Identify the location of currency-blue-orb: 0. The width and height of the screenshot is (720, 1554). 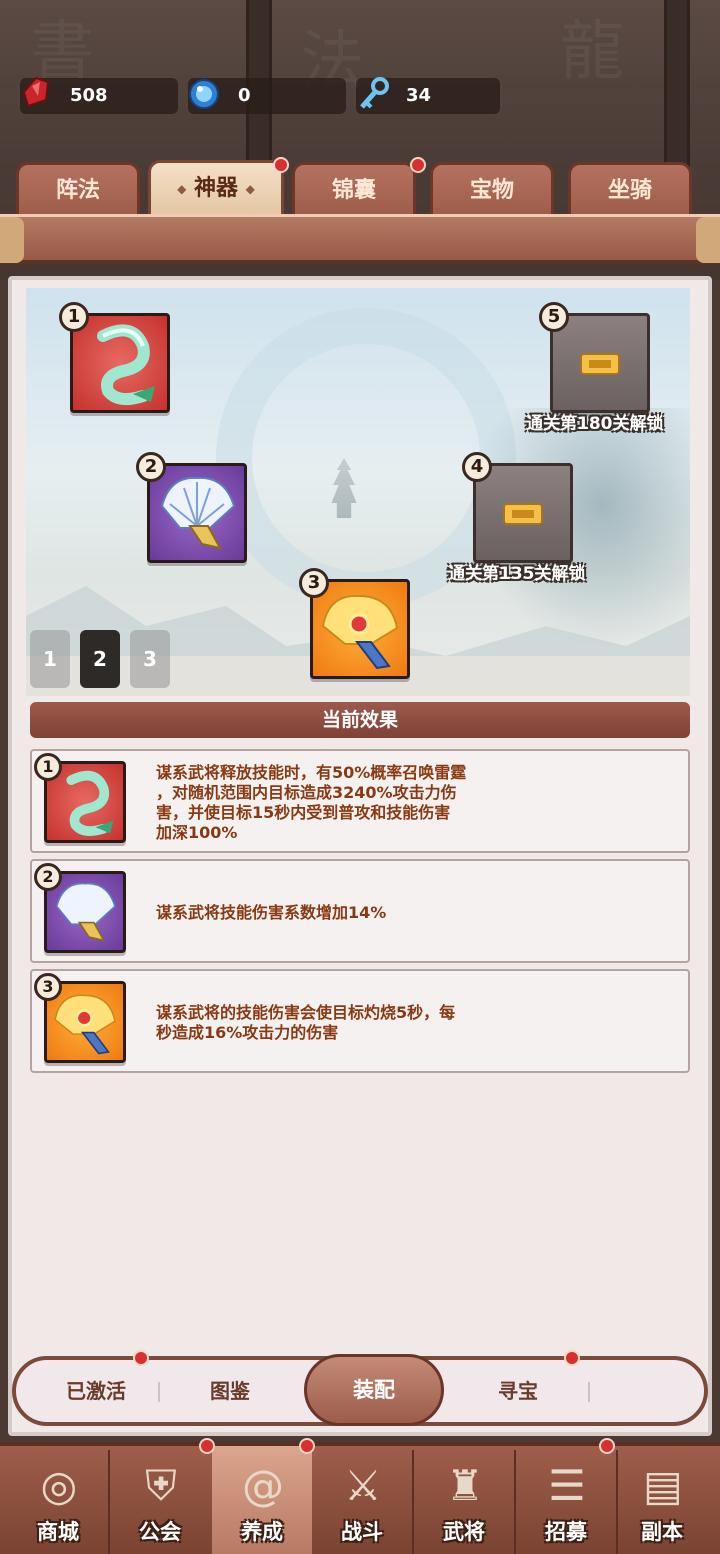
(267, 96).